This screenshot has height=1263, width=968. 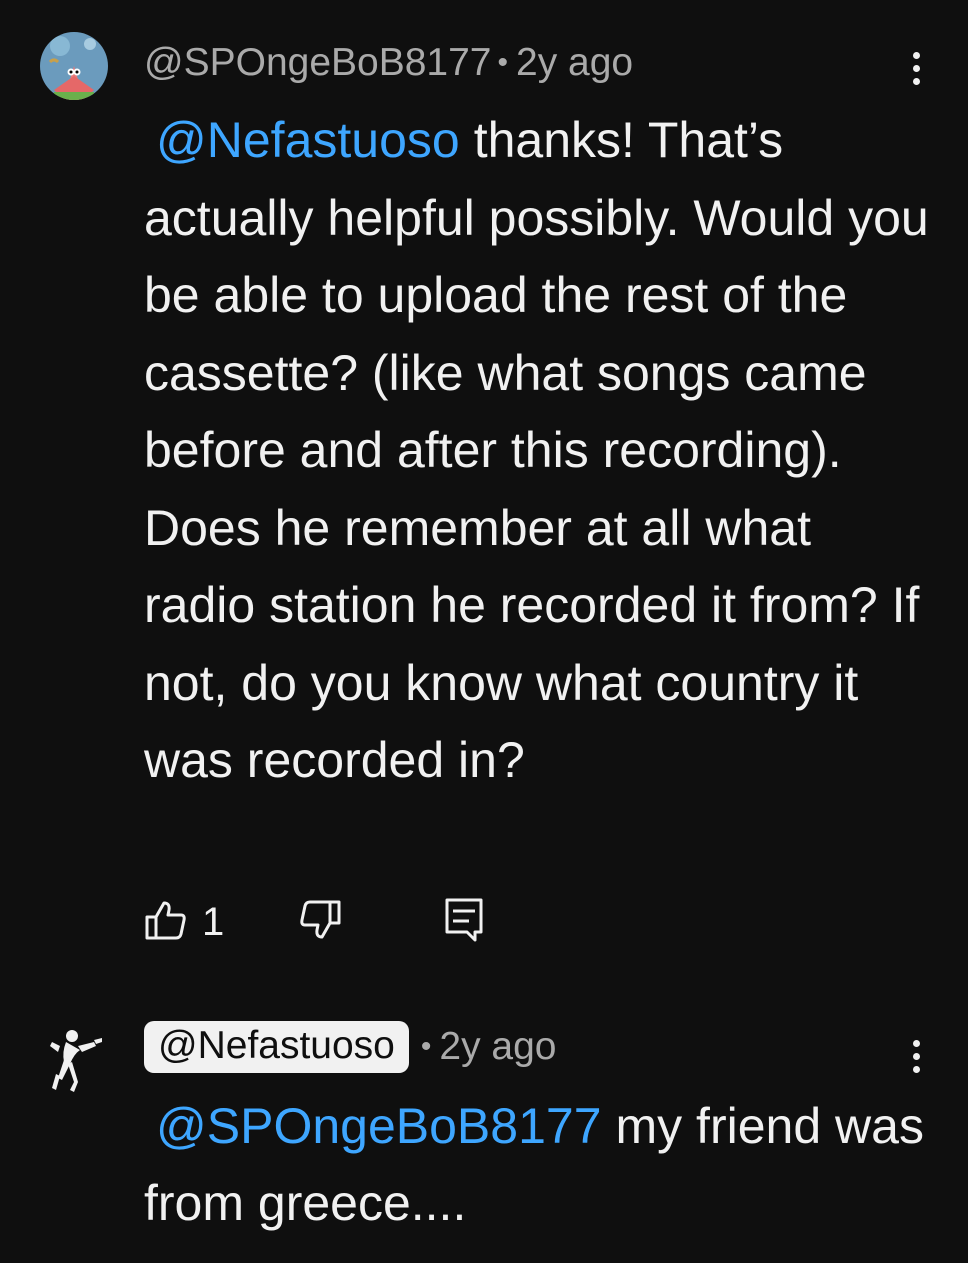 I want to click on thumb-up-icon, so click(x=166, y=922).